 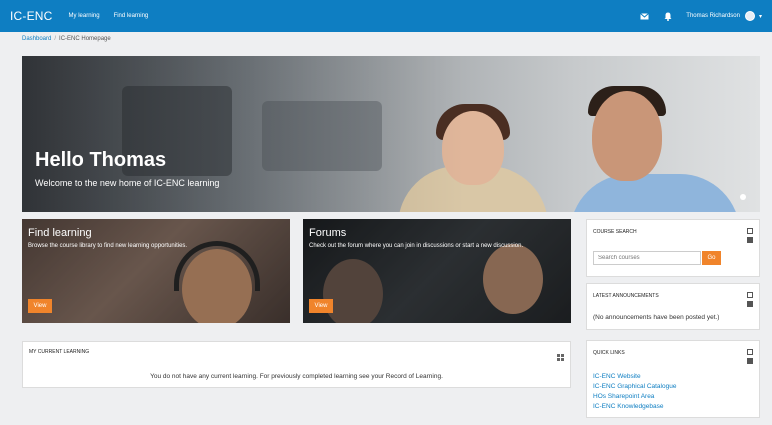 I want to click on quick-link-knowledgebase: IC-ENC Knowledgebase, so click(x=634, y=407).